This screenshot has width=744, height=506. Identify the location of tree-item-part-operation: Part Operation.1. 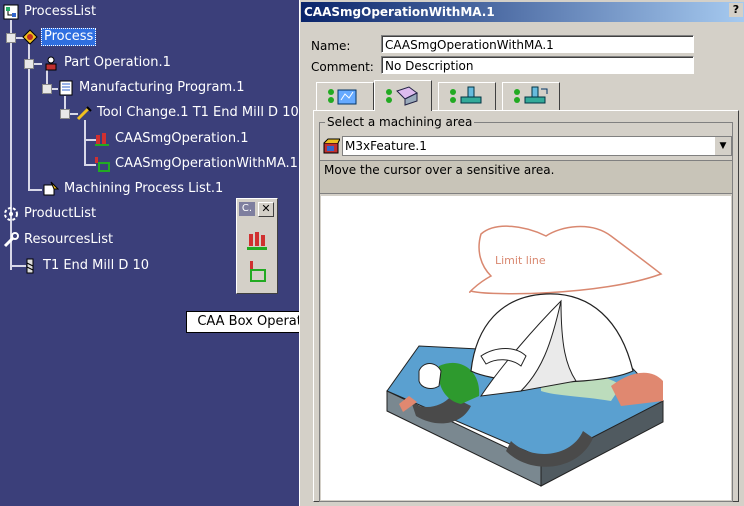
(108, 63).